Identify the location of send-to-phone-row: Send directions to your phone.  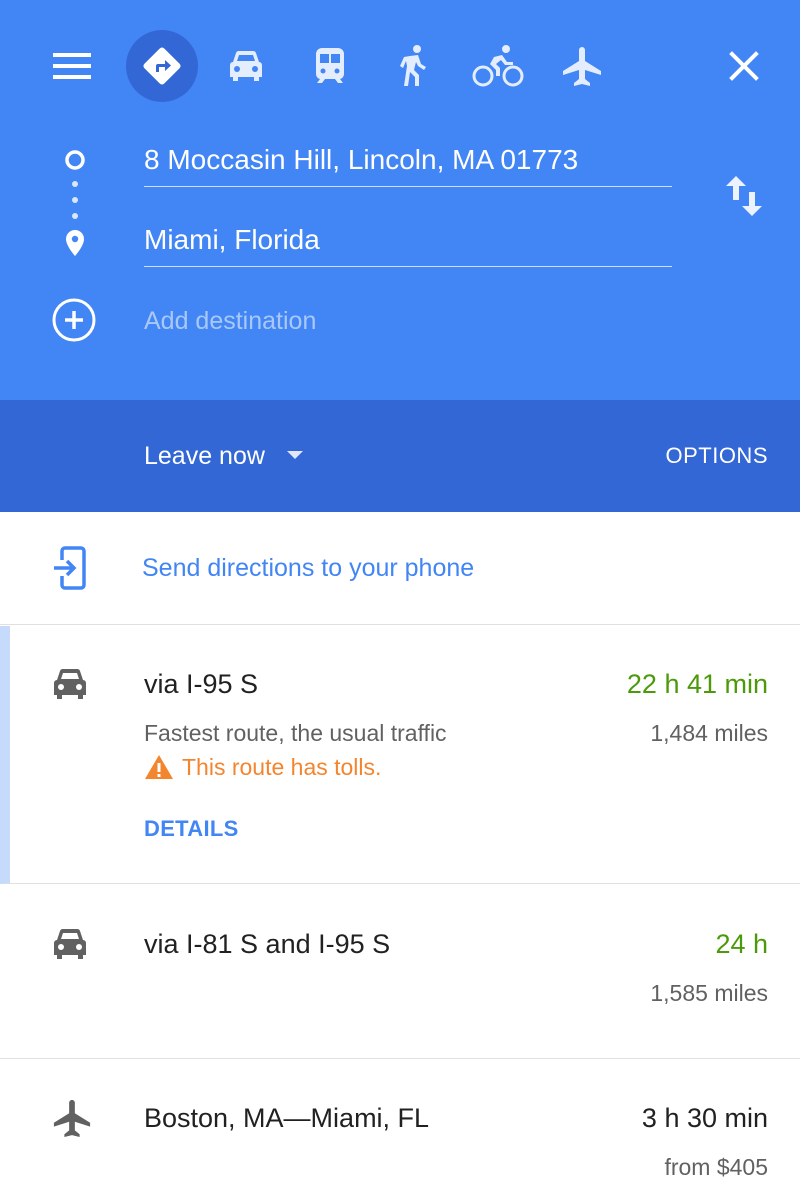
(400, 568).